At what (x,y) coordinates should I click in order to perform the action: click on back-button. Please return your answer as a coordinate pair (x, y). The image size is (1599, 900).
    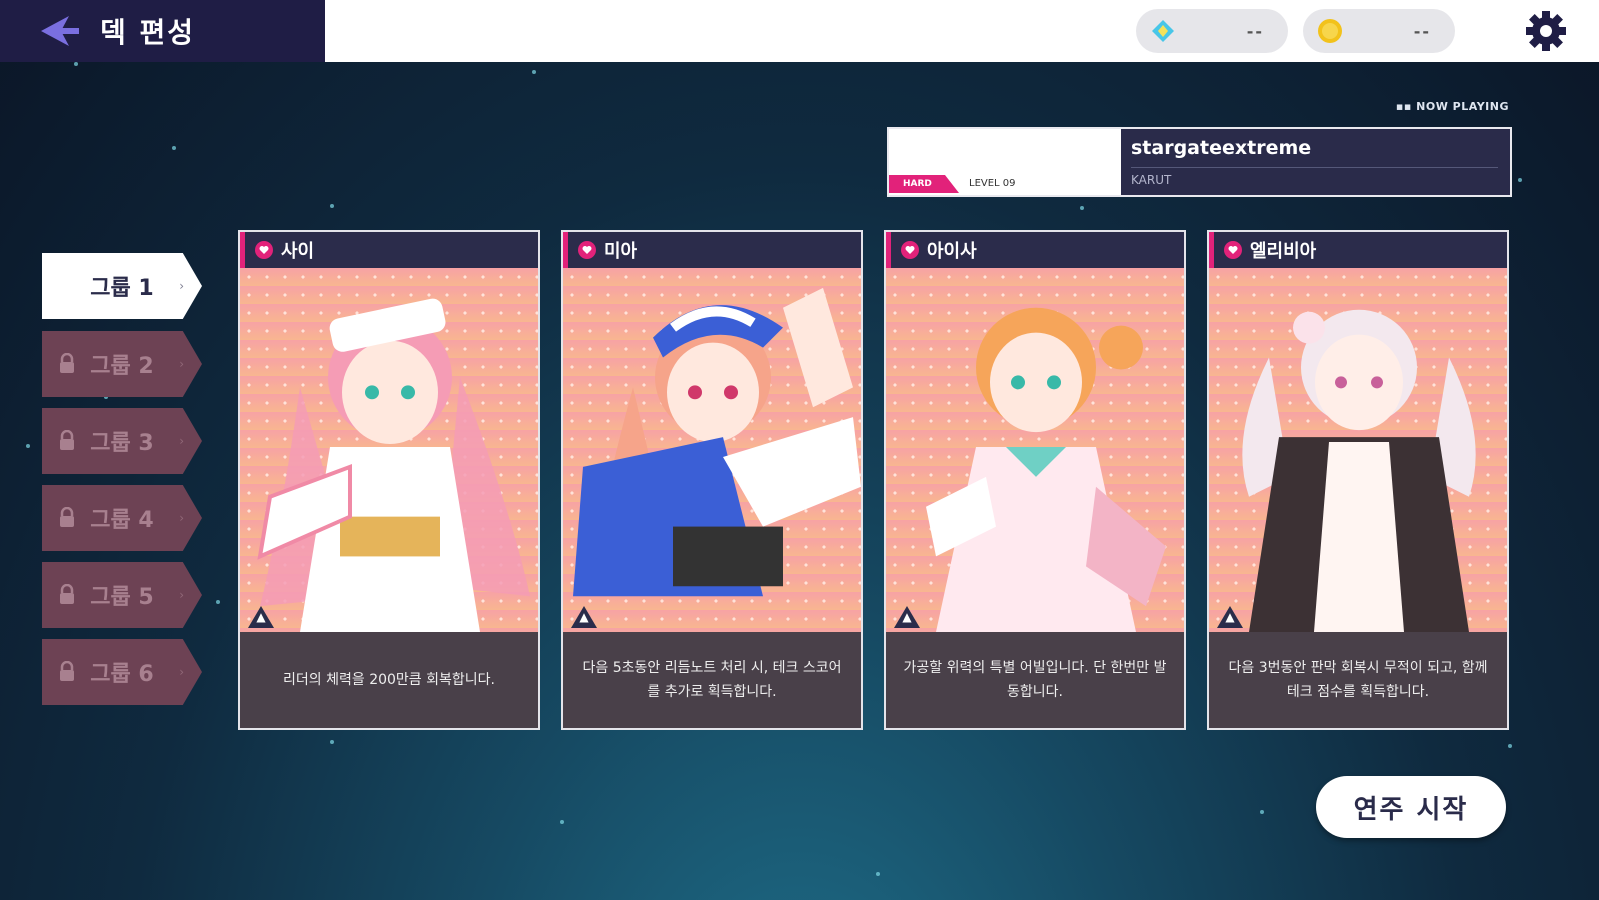
    Looking at the image, I should click on (60, 31).